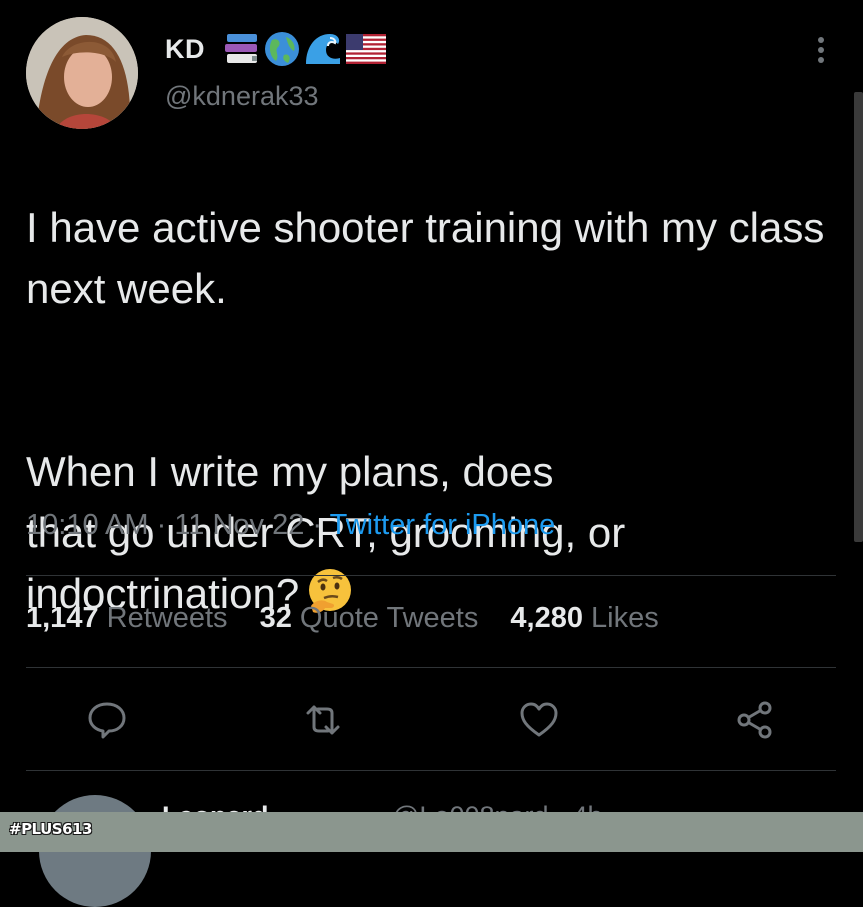 The height and width of the screenshot is (907, 863). What do you see at coordinates (242, 96) in the screenshot?
I see `user-handle: @kdnerak33` at bounding box center [242, 96].